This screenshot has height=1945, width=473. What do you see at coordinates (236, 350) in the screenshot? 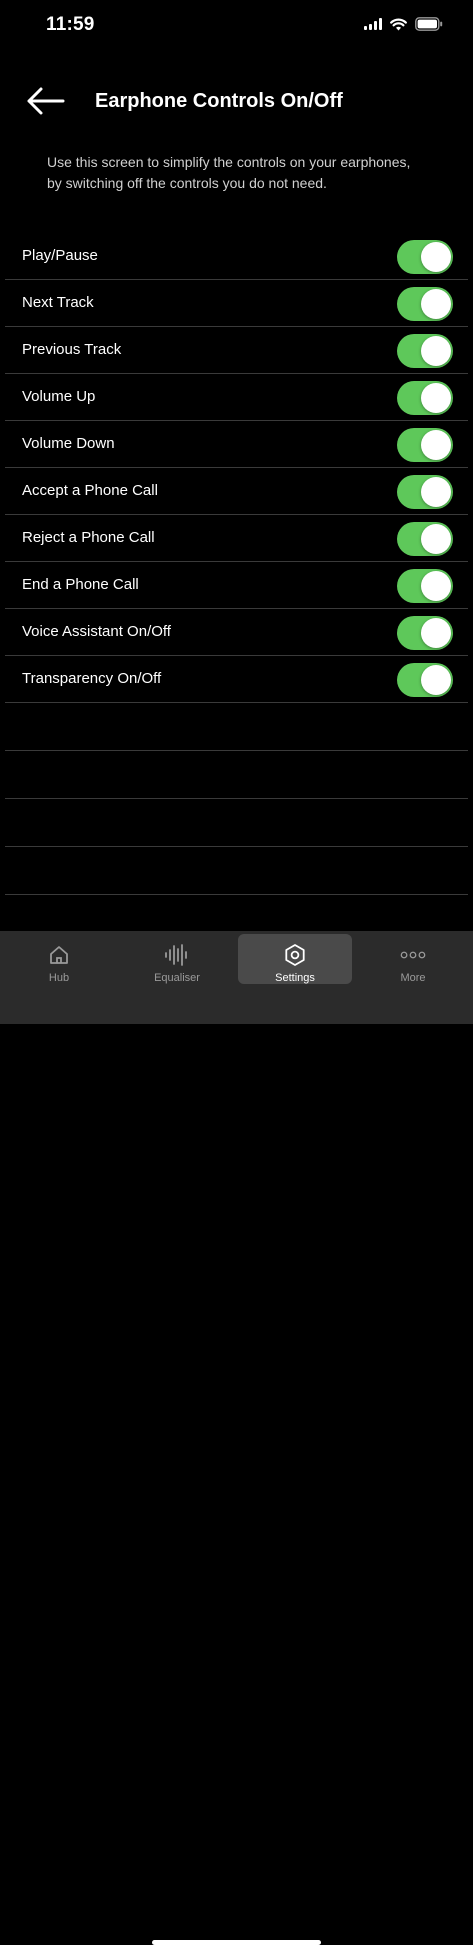
I see `control-row-previous-track: Previous Track` at bounding box center [236, 350].